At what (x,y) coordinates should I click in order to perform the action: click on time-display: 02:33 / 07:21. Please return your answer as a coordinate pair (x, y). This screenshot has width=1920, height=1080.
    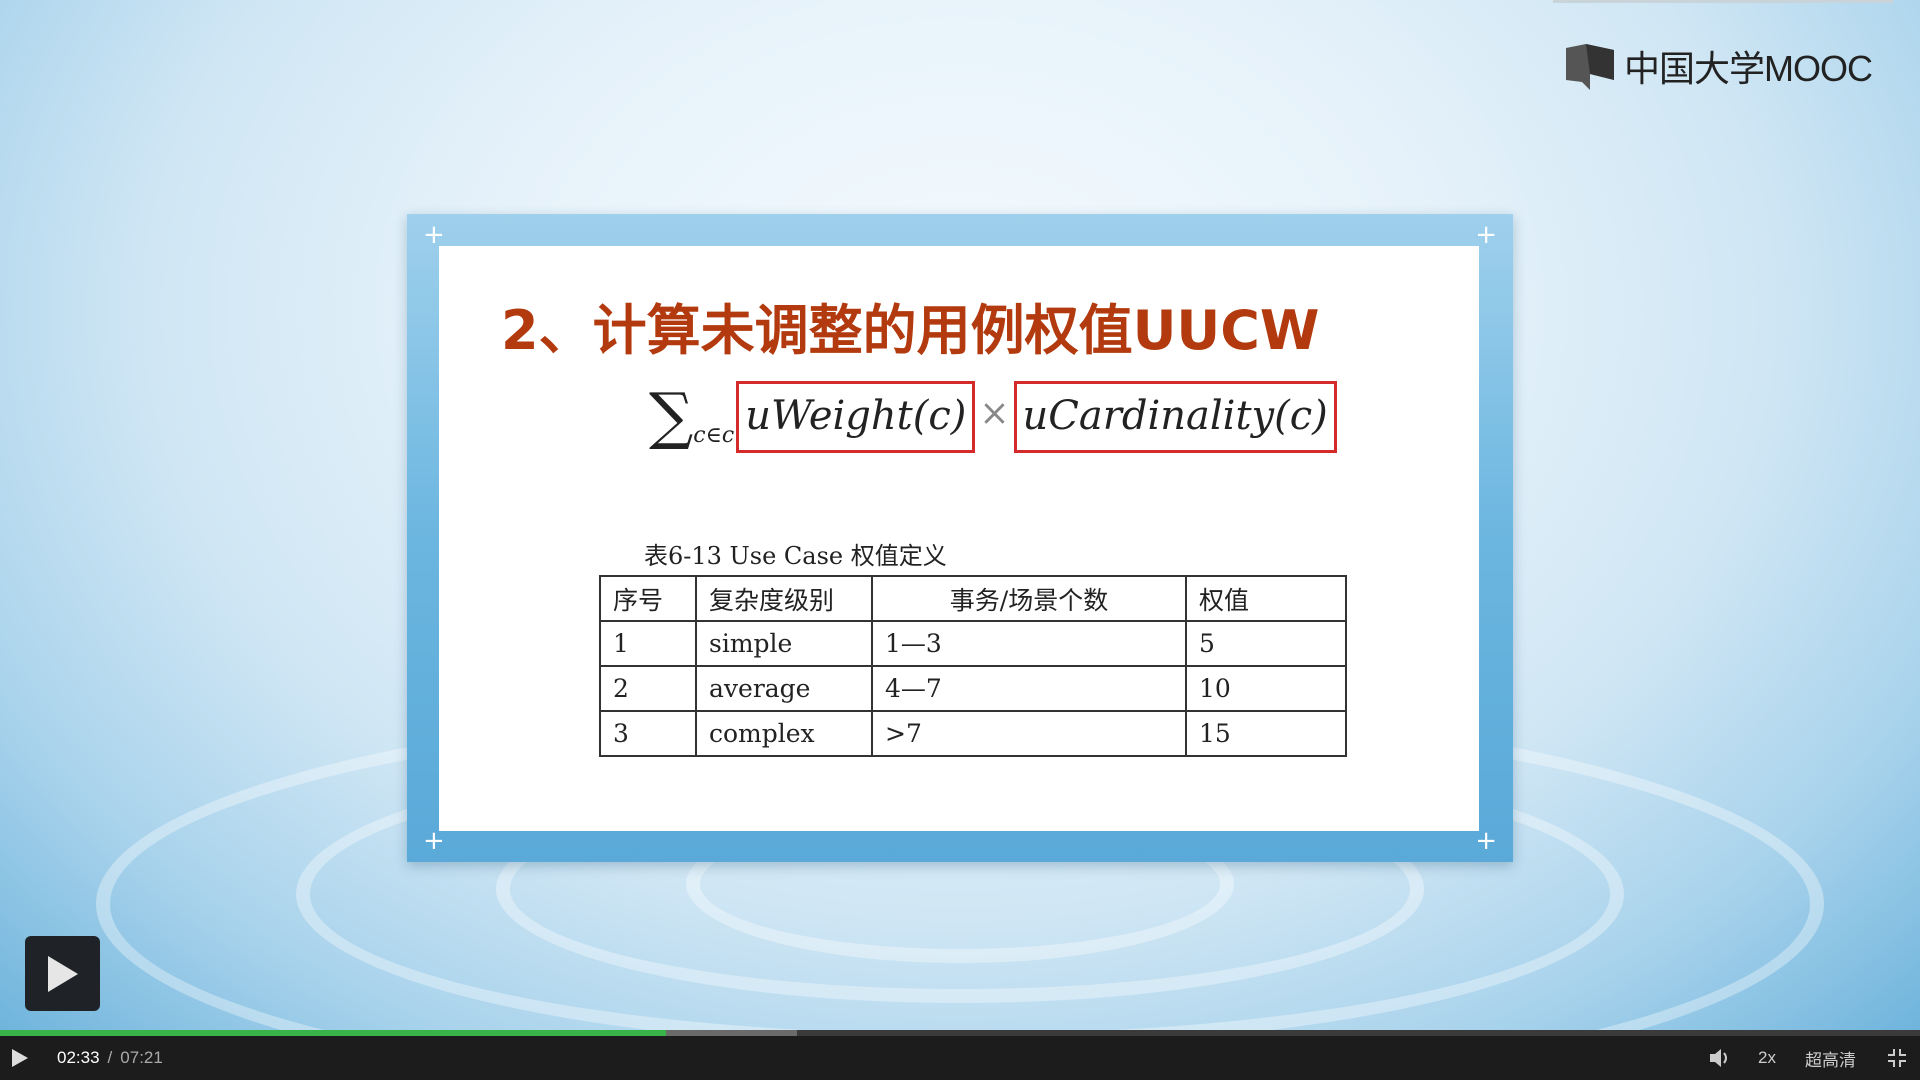
    Looking at the image, I should click on (110, 1058).